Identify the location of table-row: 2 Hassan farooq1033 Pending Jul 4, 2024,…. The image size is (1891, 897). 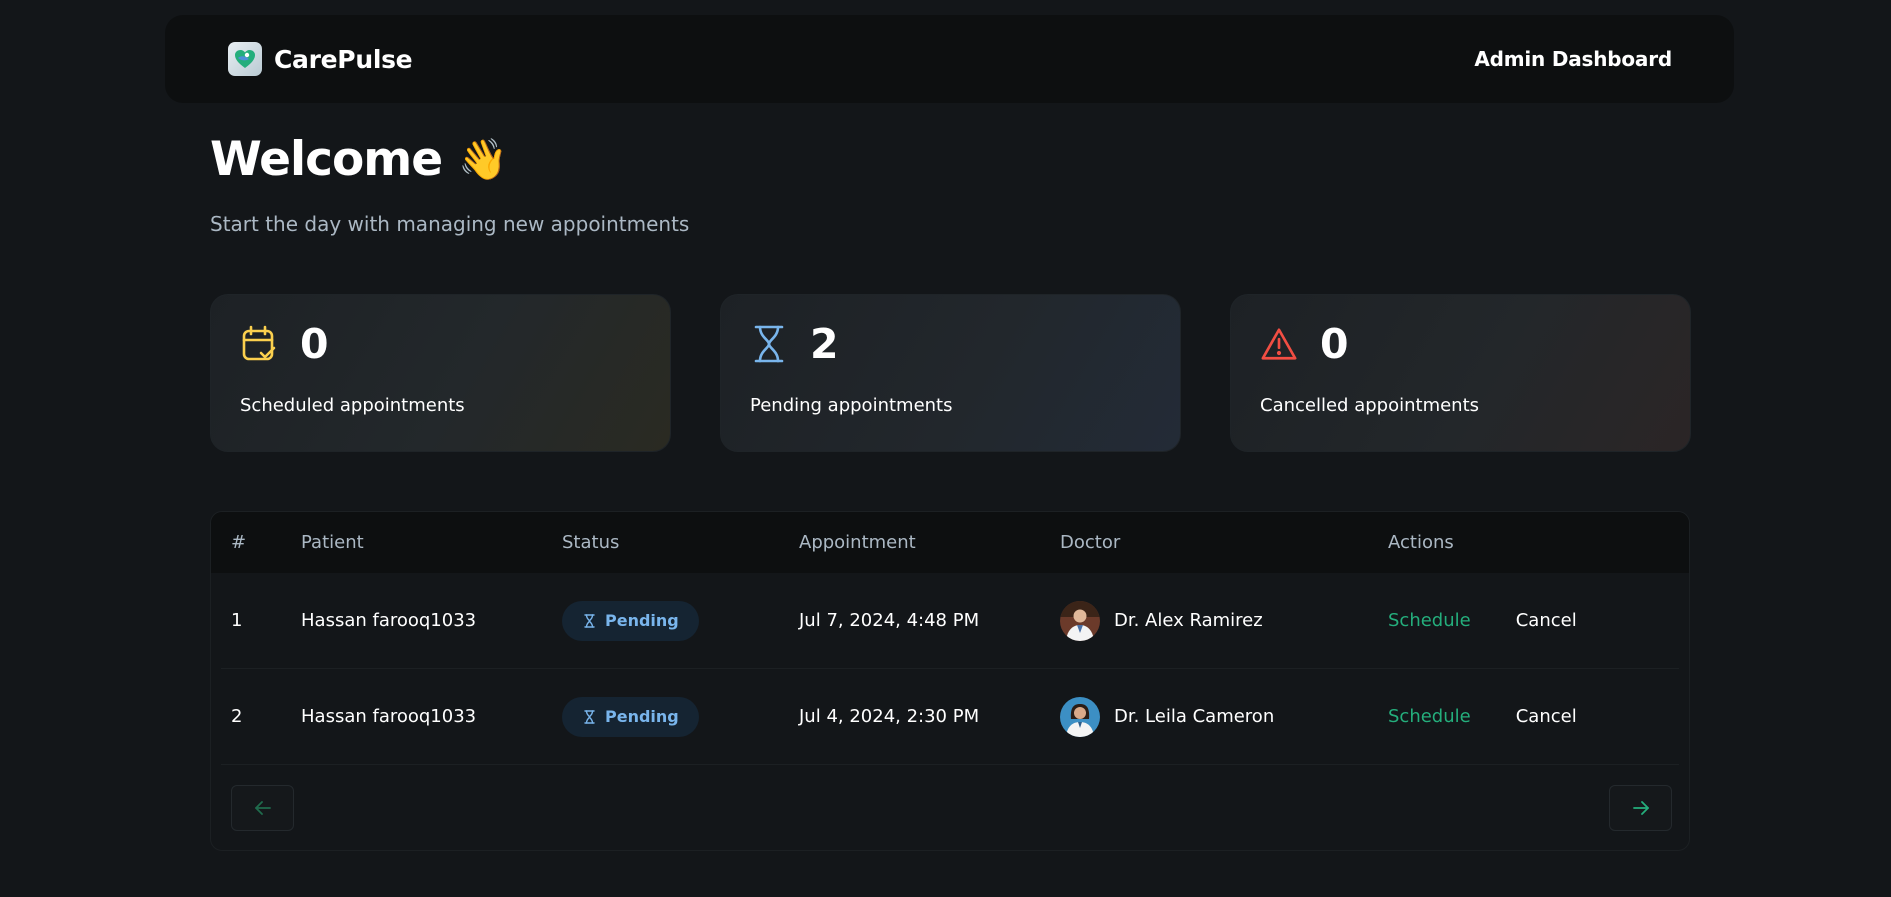
(950, 717).